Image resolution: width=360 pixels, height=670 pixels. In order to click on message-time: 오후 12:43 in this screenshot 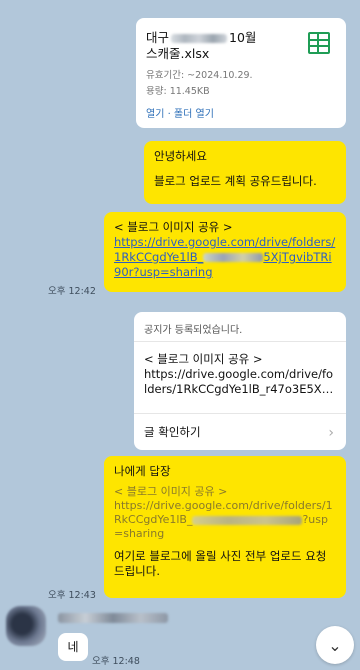, I will do `click(72, 595)`.